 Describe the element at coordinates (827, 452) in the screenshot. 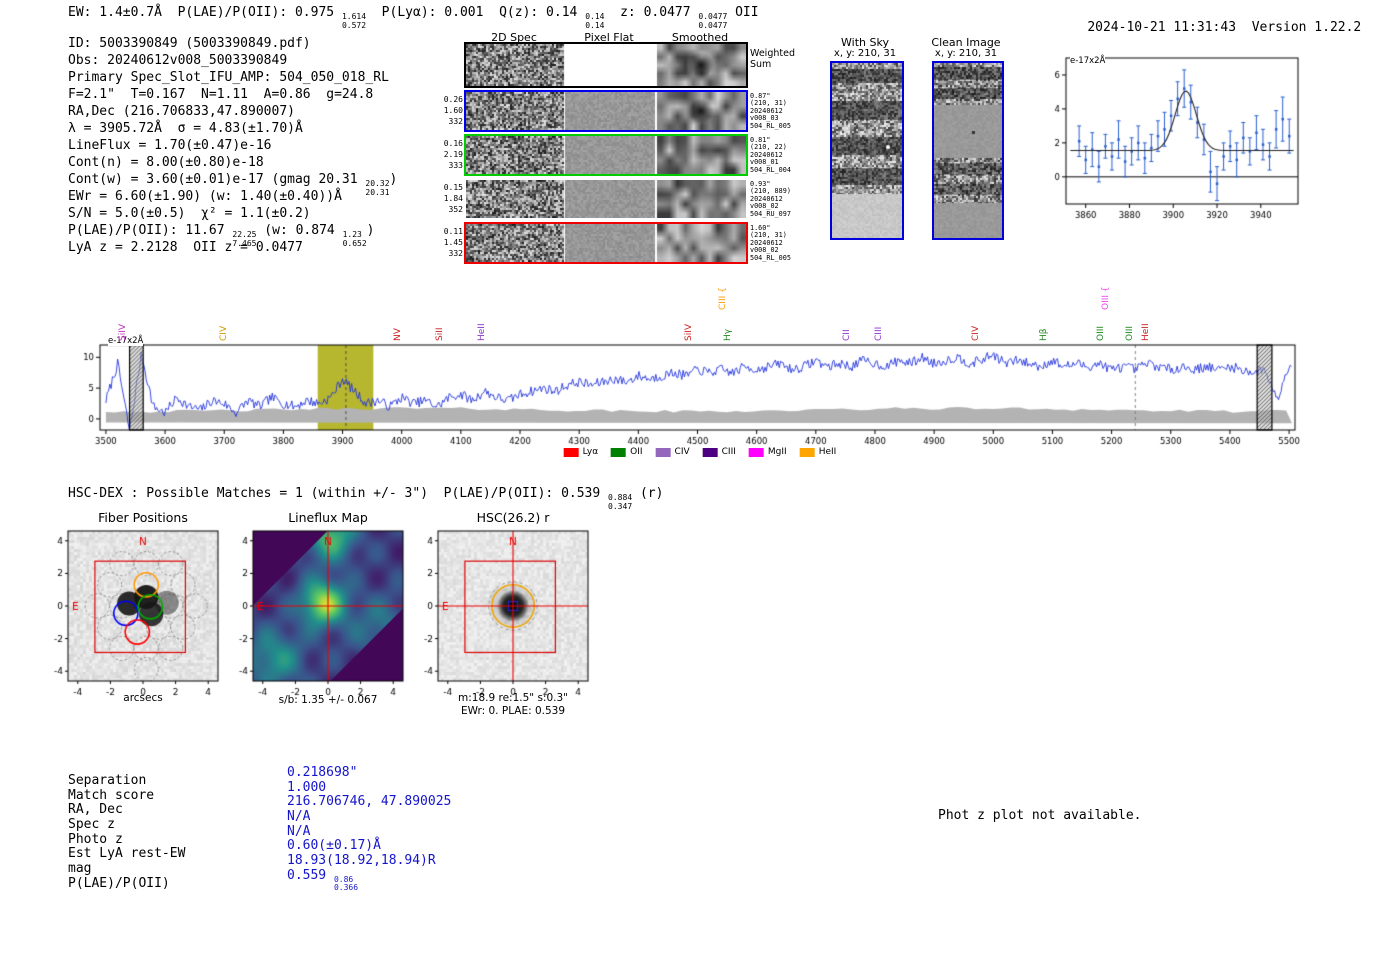

I see `legend-label: HeII` at that location.